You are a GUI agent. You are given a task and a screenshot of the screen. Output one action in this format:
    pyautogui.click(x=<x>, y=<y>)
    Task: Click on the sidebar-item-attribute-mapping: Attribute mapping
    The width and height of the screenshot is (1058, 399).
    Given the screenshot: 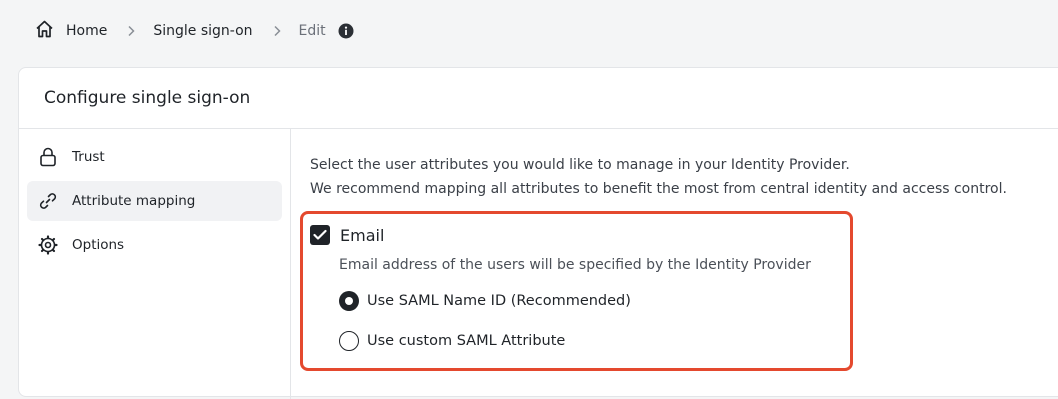 What is the action you would take?
    pyautogui.click(x=154, y=201)
    